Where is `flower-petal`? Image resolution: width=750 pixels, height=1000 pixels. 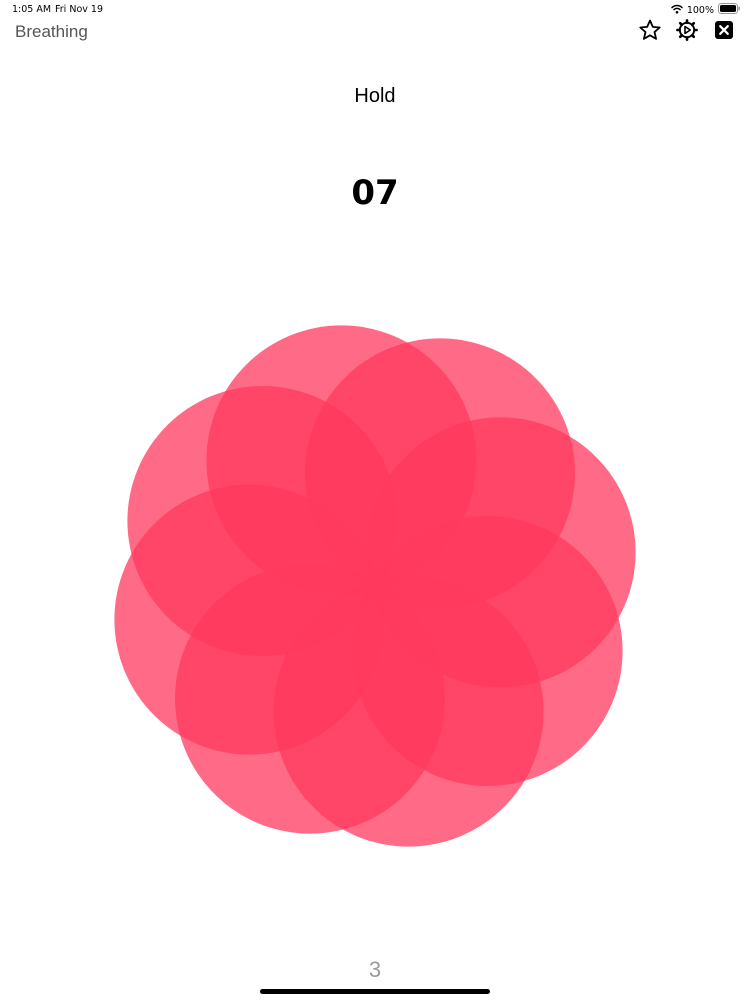
flower-petal is located at coordinates (262, 521).